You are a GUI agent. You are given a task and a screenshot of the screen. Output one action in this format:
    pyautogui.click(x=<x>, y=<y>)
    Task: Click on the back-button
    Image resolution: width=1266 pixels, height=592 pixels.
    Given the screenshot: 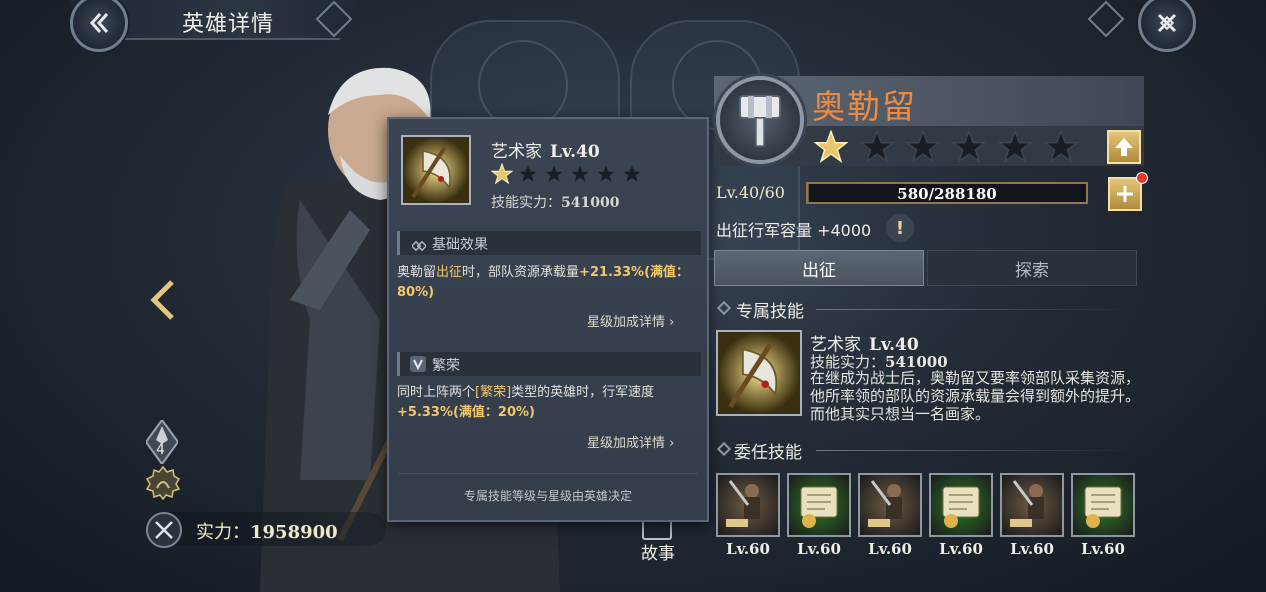 What is the action you would take?
    pyautogui.click(x=99, y=26)
    